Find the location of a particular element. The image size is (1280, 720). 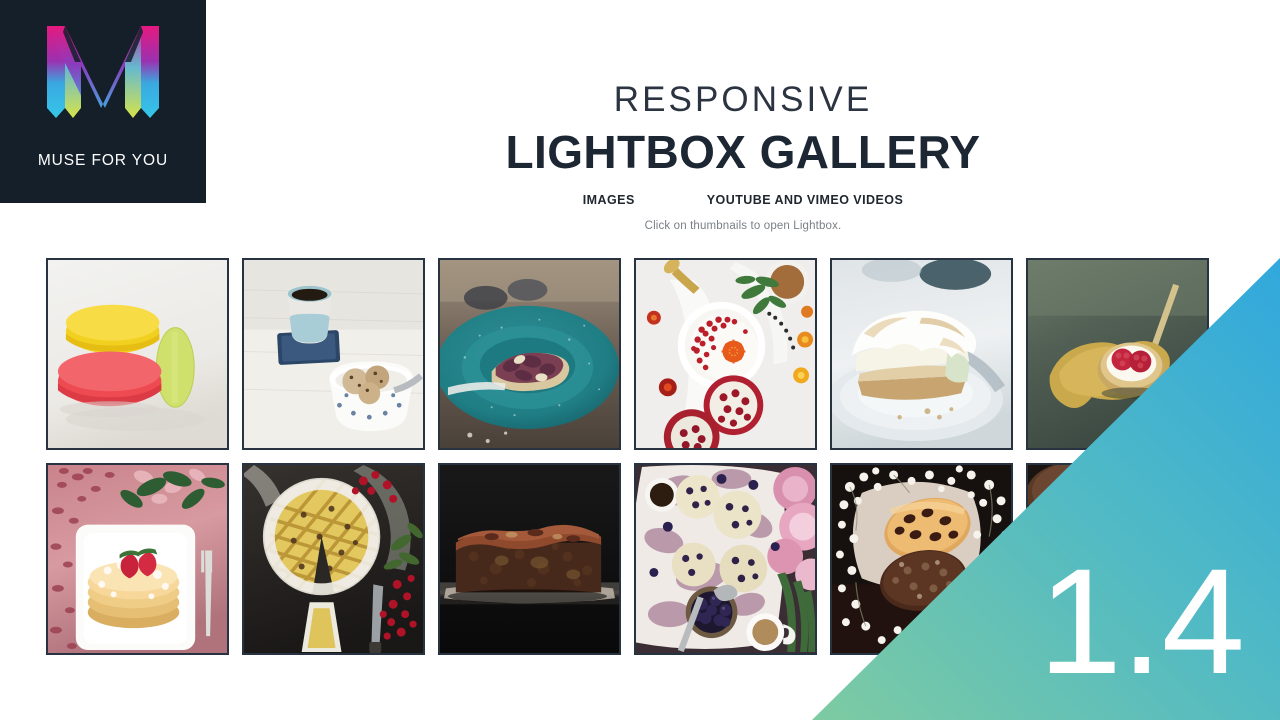

raspberry-tartlet-thumbnail is located at coordinates (1117, 354).